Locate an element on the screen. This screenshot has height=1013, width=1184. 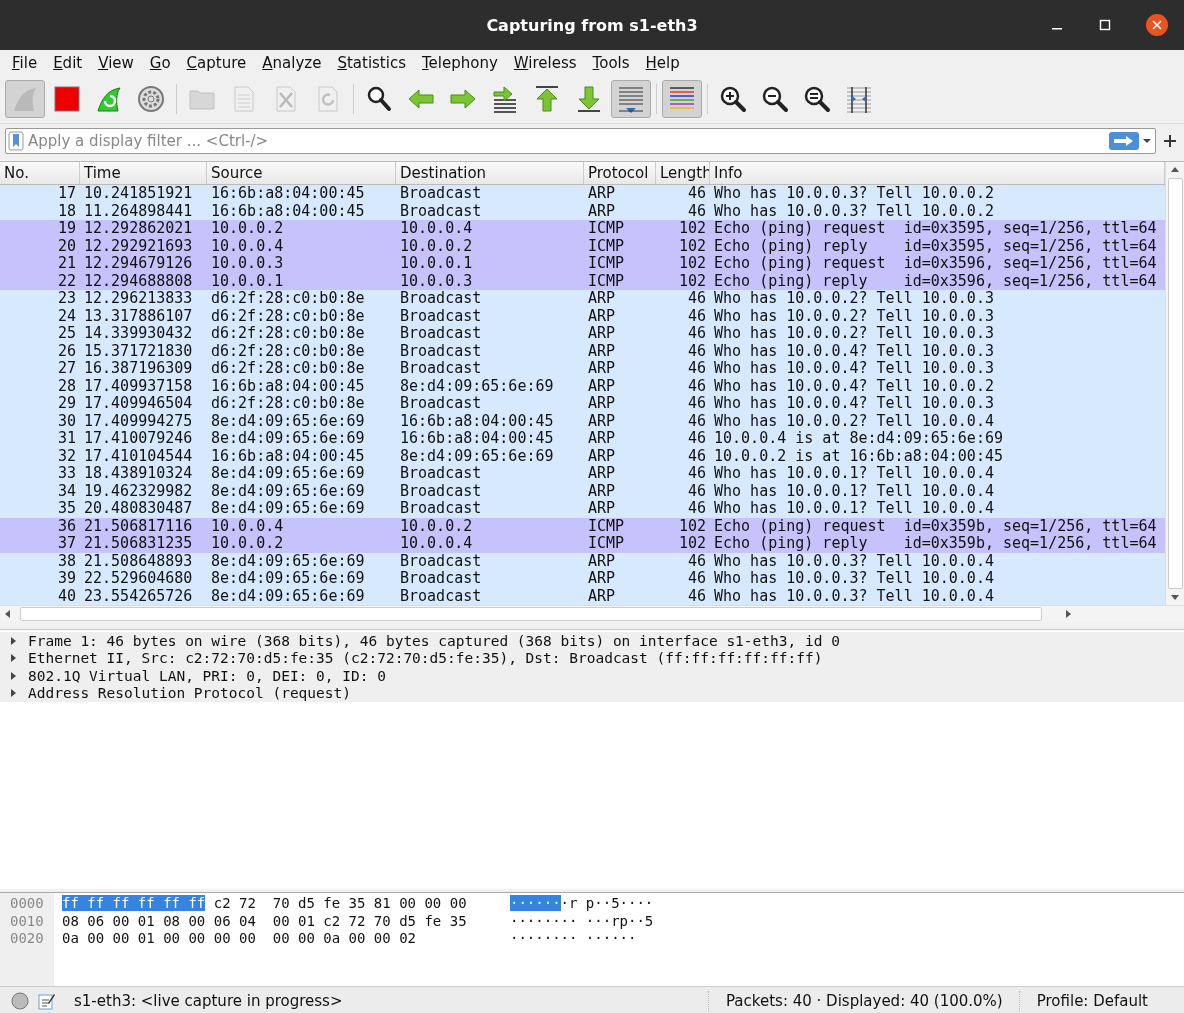
ascii-bytes: ·r p··5···· is located at coordinates (607, 903).